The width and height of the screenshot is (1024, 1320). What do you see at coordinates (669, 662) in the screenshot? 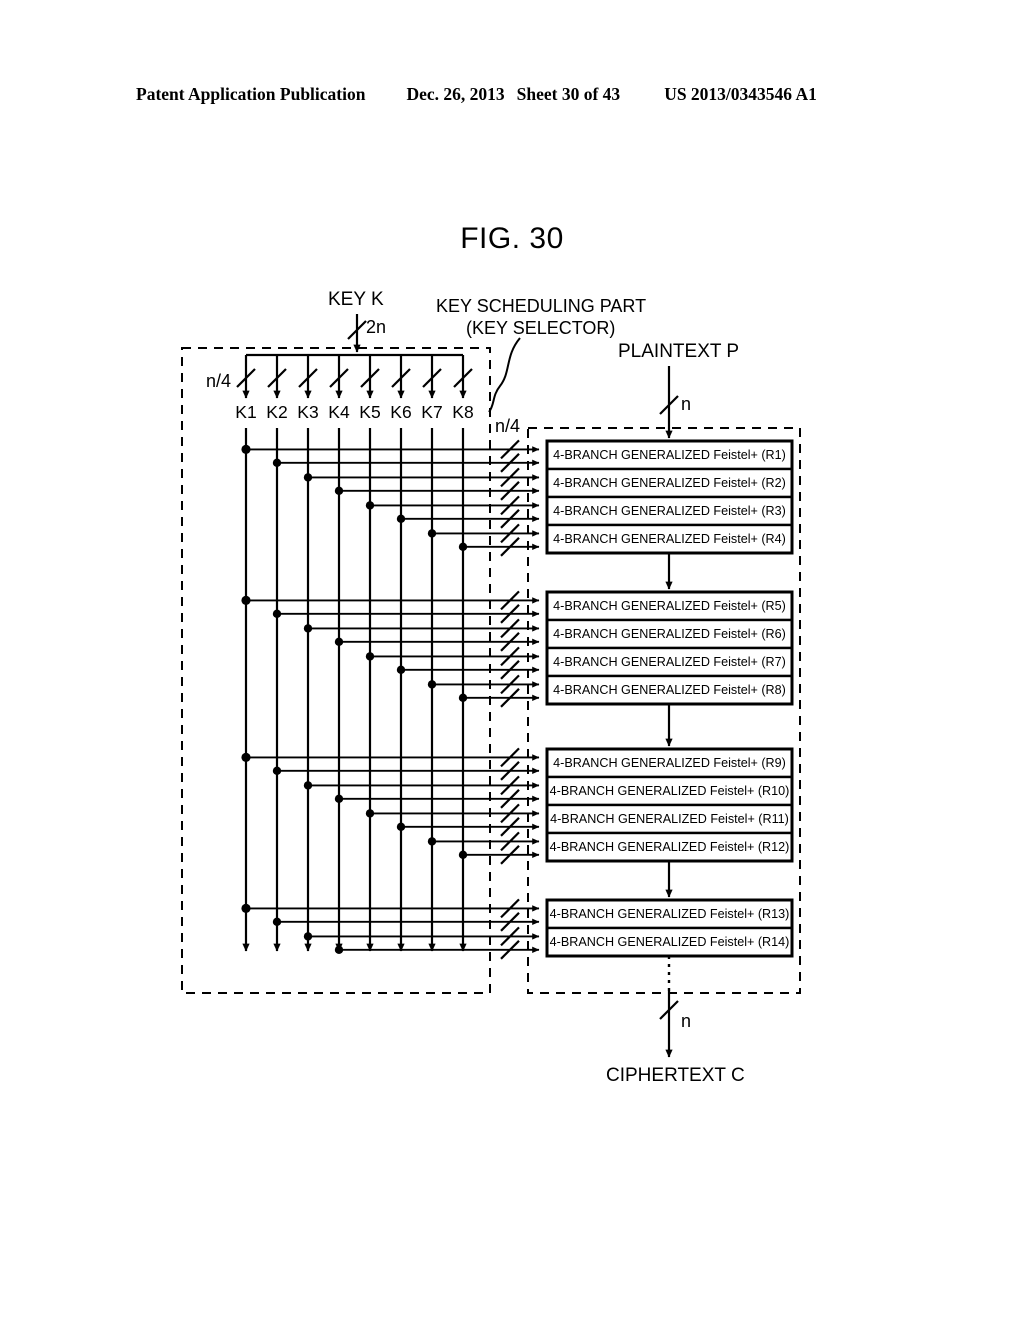
I see `round-box-label: 4-BRANCH GENERALIZED Feistel+ (R7)` at bounding box center [669, 662].